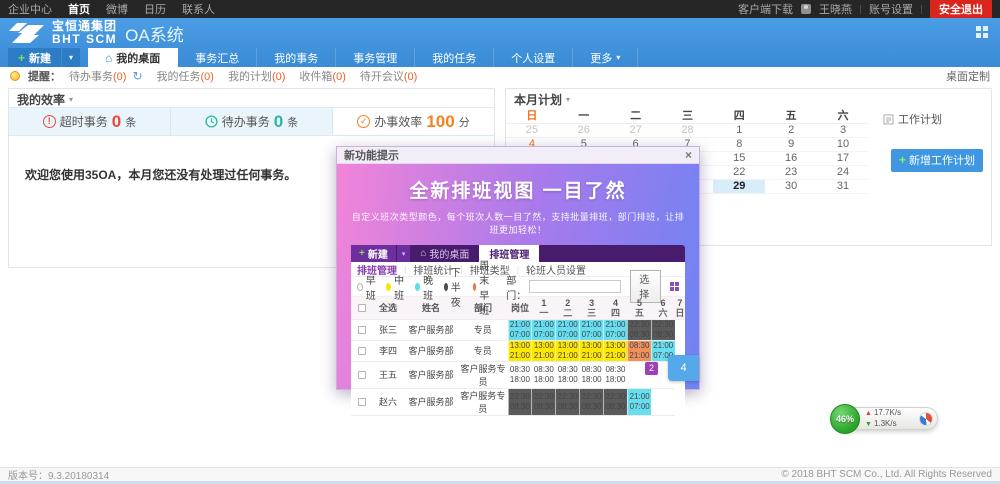  I want to click on usage-percent-ball: 46%, so click(845, 419).